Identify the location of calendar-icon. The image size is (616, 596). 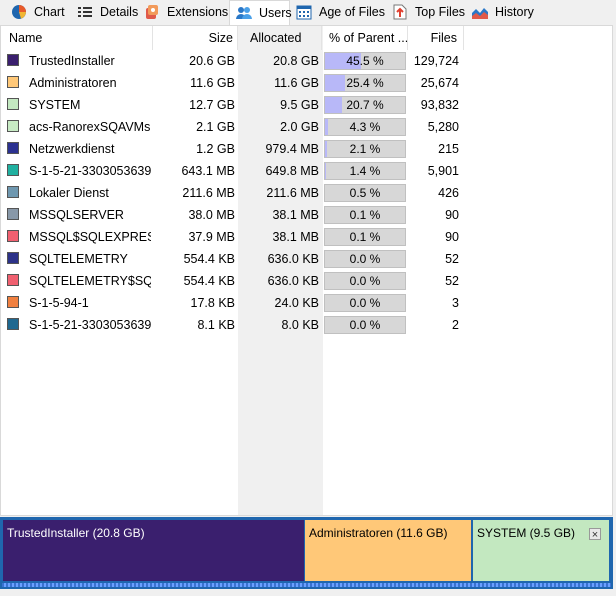
(304, 12).